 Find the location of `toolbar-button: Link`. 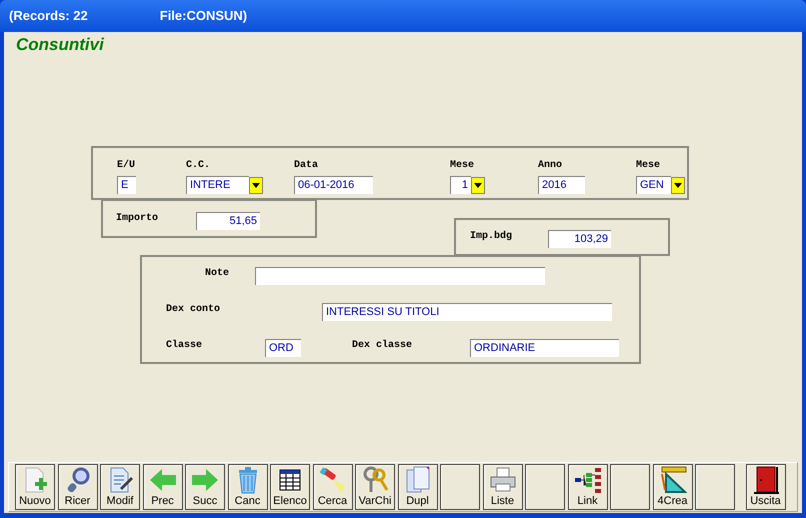

toolbar-button: Link is located at coordinates (588, 487).